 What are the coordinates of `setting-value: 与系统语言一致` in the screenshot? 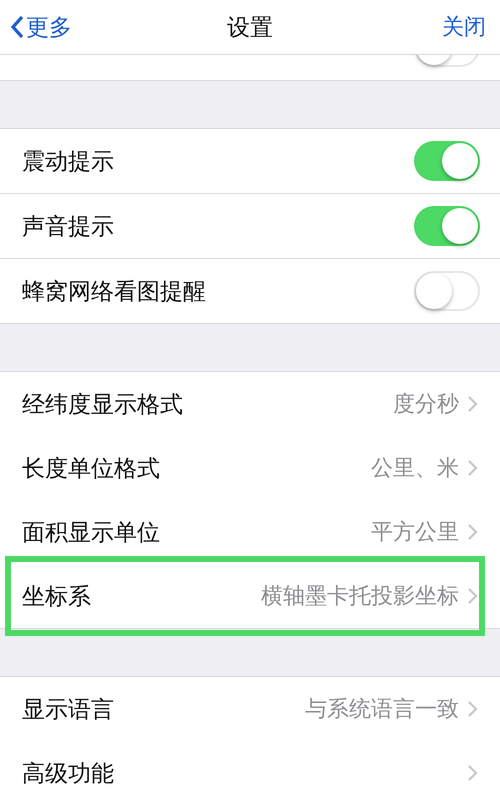 It's located at (382, 710).